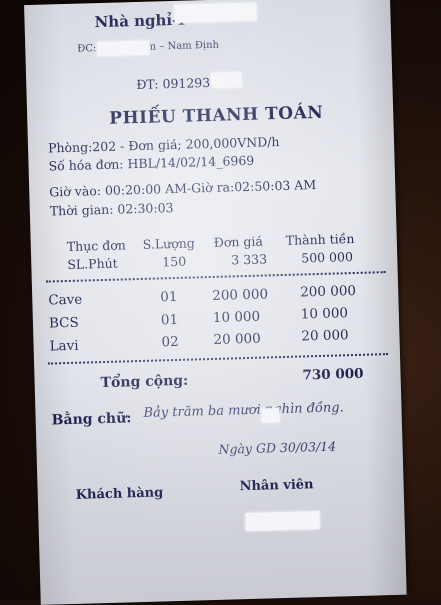  I want to click on time-in-out: Giờ vào: 00:20:00 AM-Giờ ra:02:50:03 AM, so click(183, 188).